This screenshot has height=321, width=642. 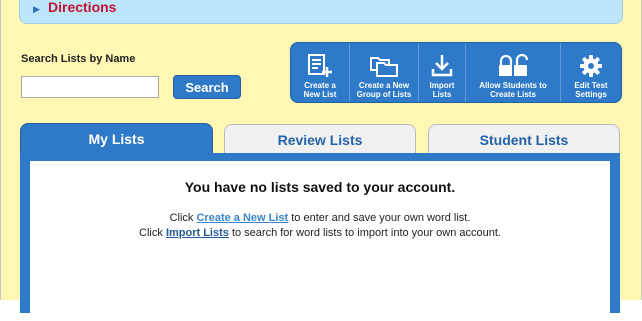 I want to click on create-group-button: Create a New Group of Lists, so click(x=383, y=72).